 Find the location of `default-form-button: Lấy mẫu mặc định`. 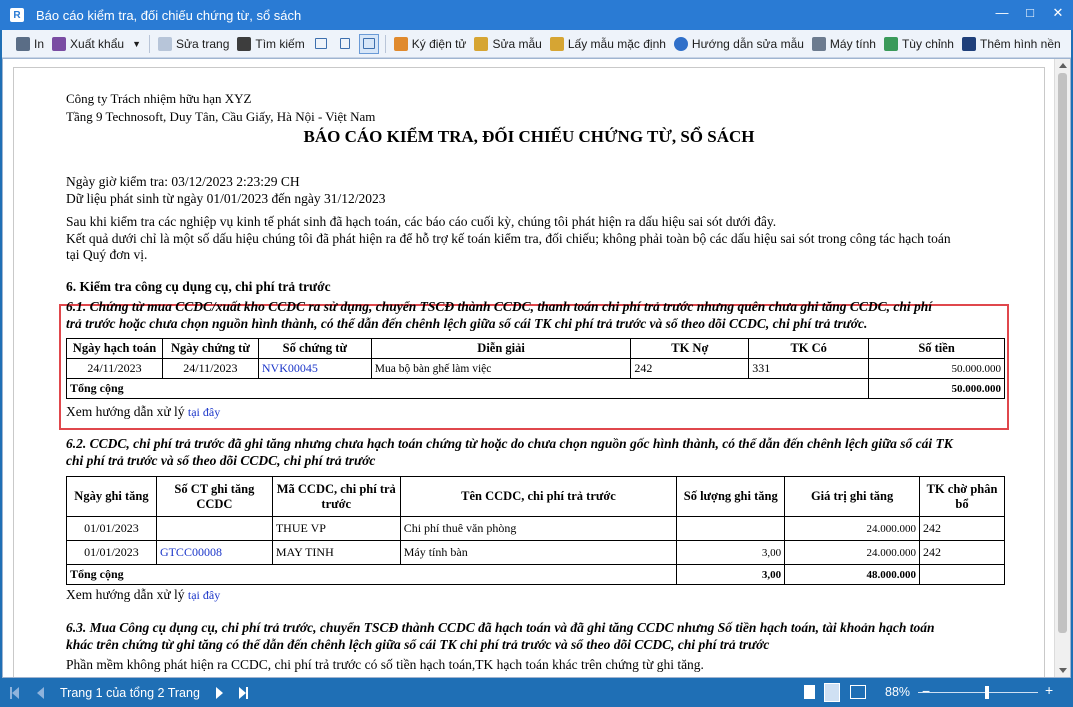

default-form-button: Lấy mẫu mặc định is located at coordinates (608, 44).